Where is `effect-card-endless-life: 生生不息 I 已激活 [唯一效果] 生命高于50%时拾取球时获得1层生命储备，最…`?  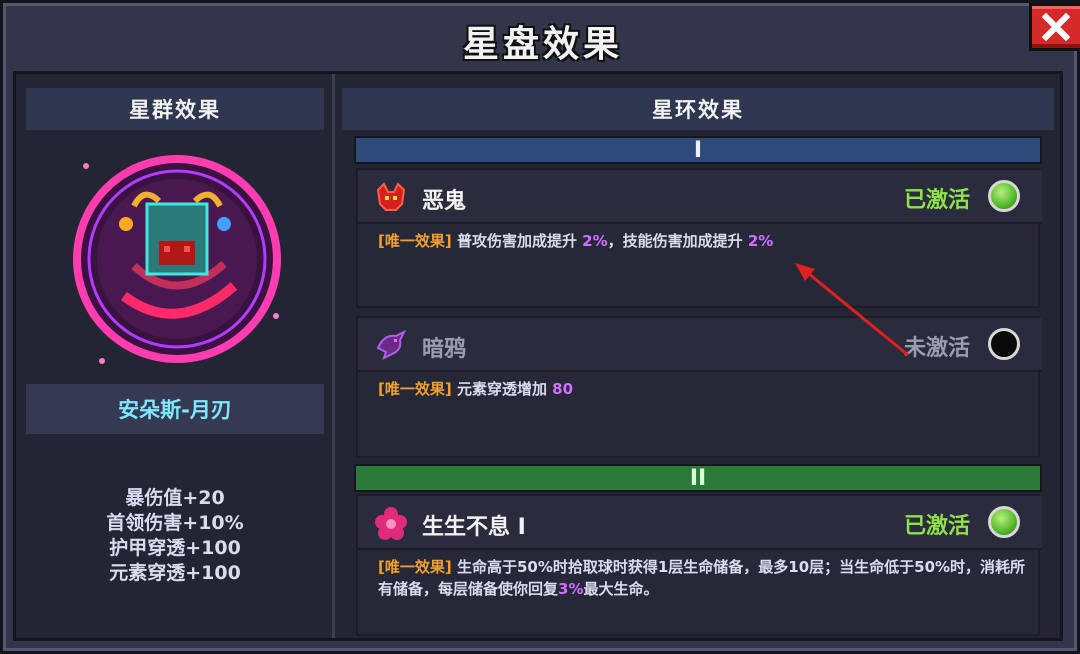 effect-card-endless-life: 生生不息 I 已激活 [唯一效果] 生命高于50%时拾取球时获得1层生命储备，最… is located at coordinates (699, 565).